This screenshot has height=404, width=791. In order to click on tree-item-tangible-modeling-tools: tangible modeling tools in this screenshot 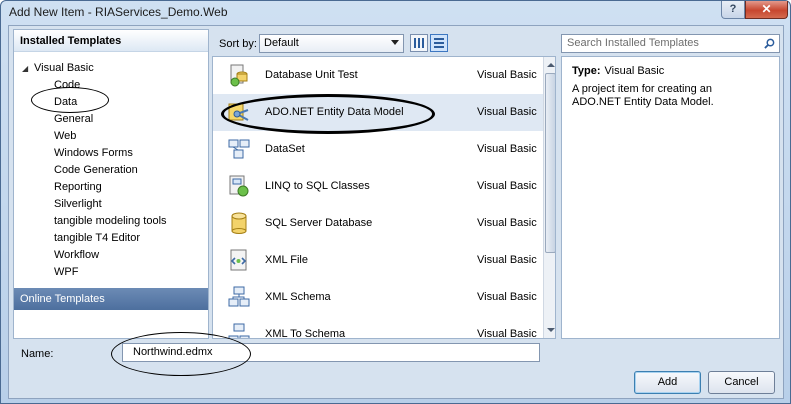, I will do `click(110, 221)`.